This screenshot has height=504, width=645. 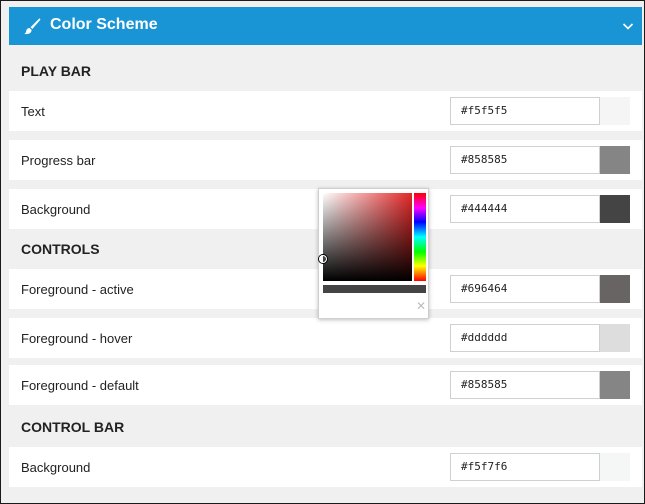 I want to click on chevron-down-icon, so click(x=628, y=26).